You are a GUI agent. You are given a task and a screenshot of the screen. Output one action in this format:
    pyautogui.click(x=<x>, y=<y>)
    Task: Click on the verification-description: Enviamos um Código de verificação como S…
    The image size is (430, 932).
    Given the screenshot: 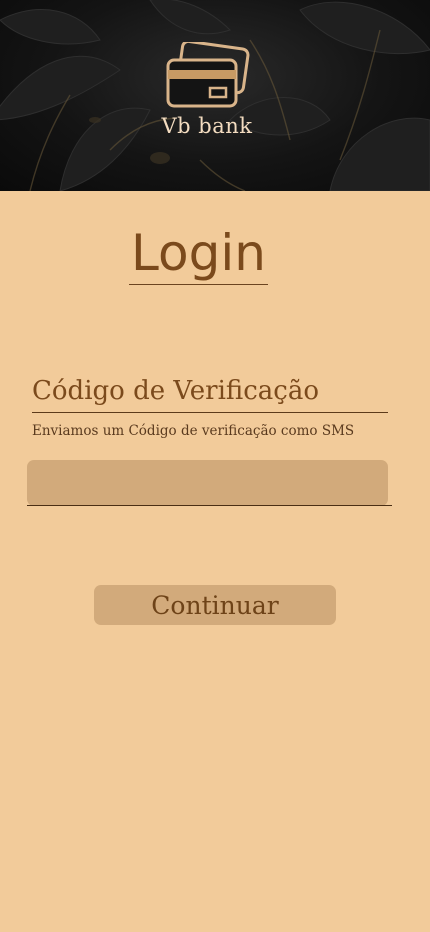 What is the action you would take?
    pyautogui.click(x=193, y=431)
    